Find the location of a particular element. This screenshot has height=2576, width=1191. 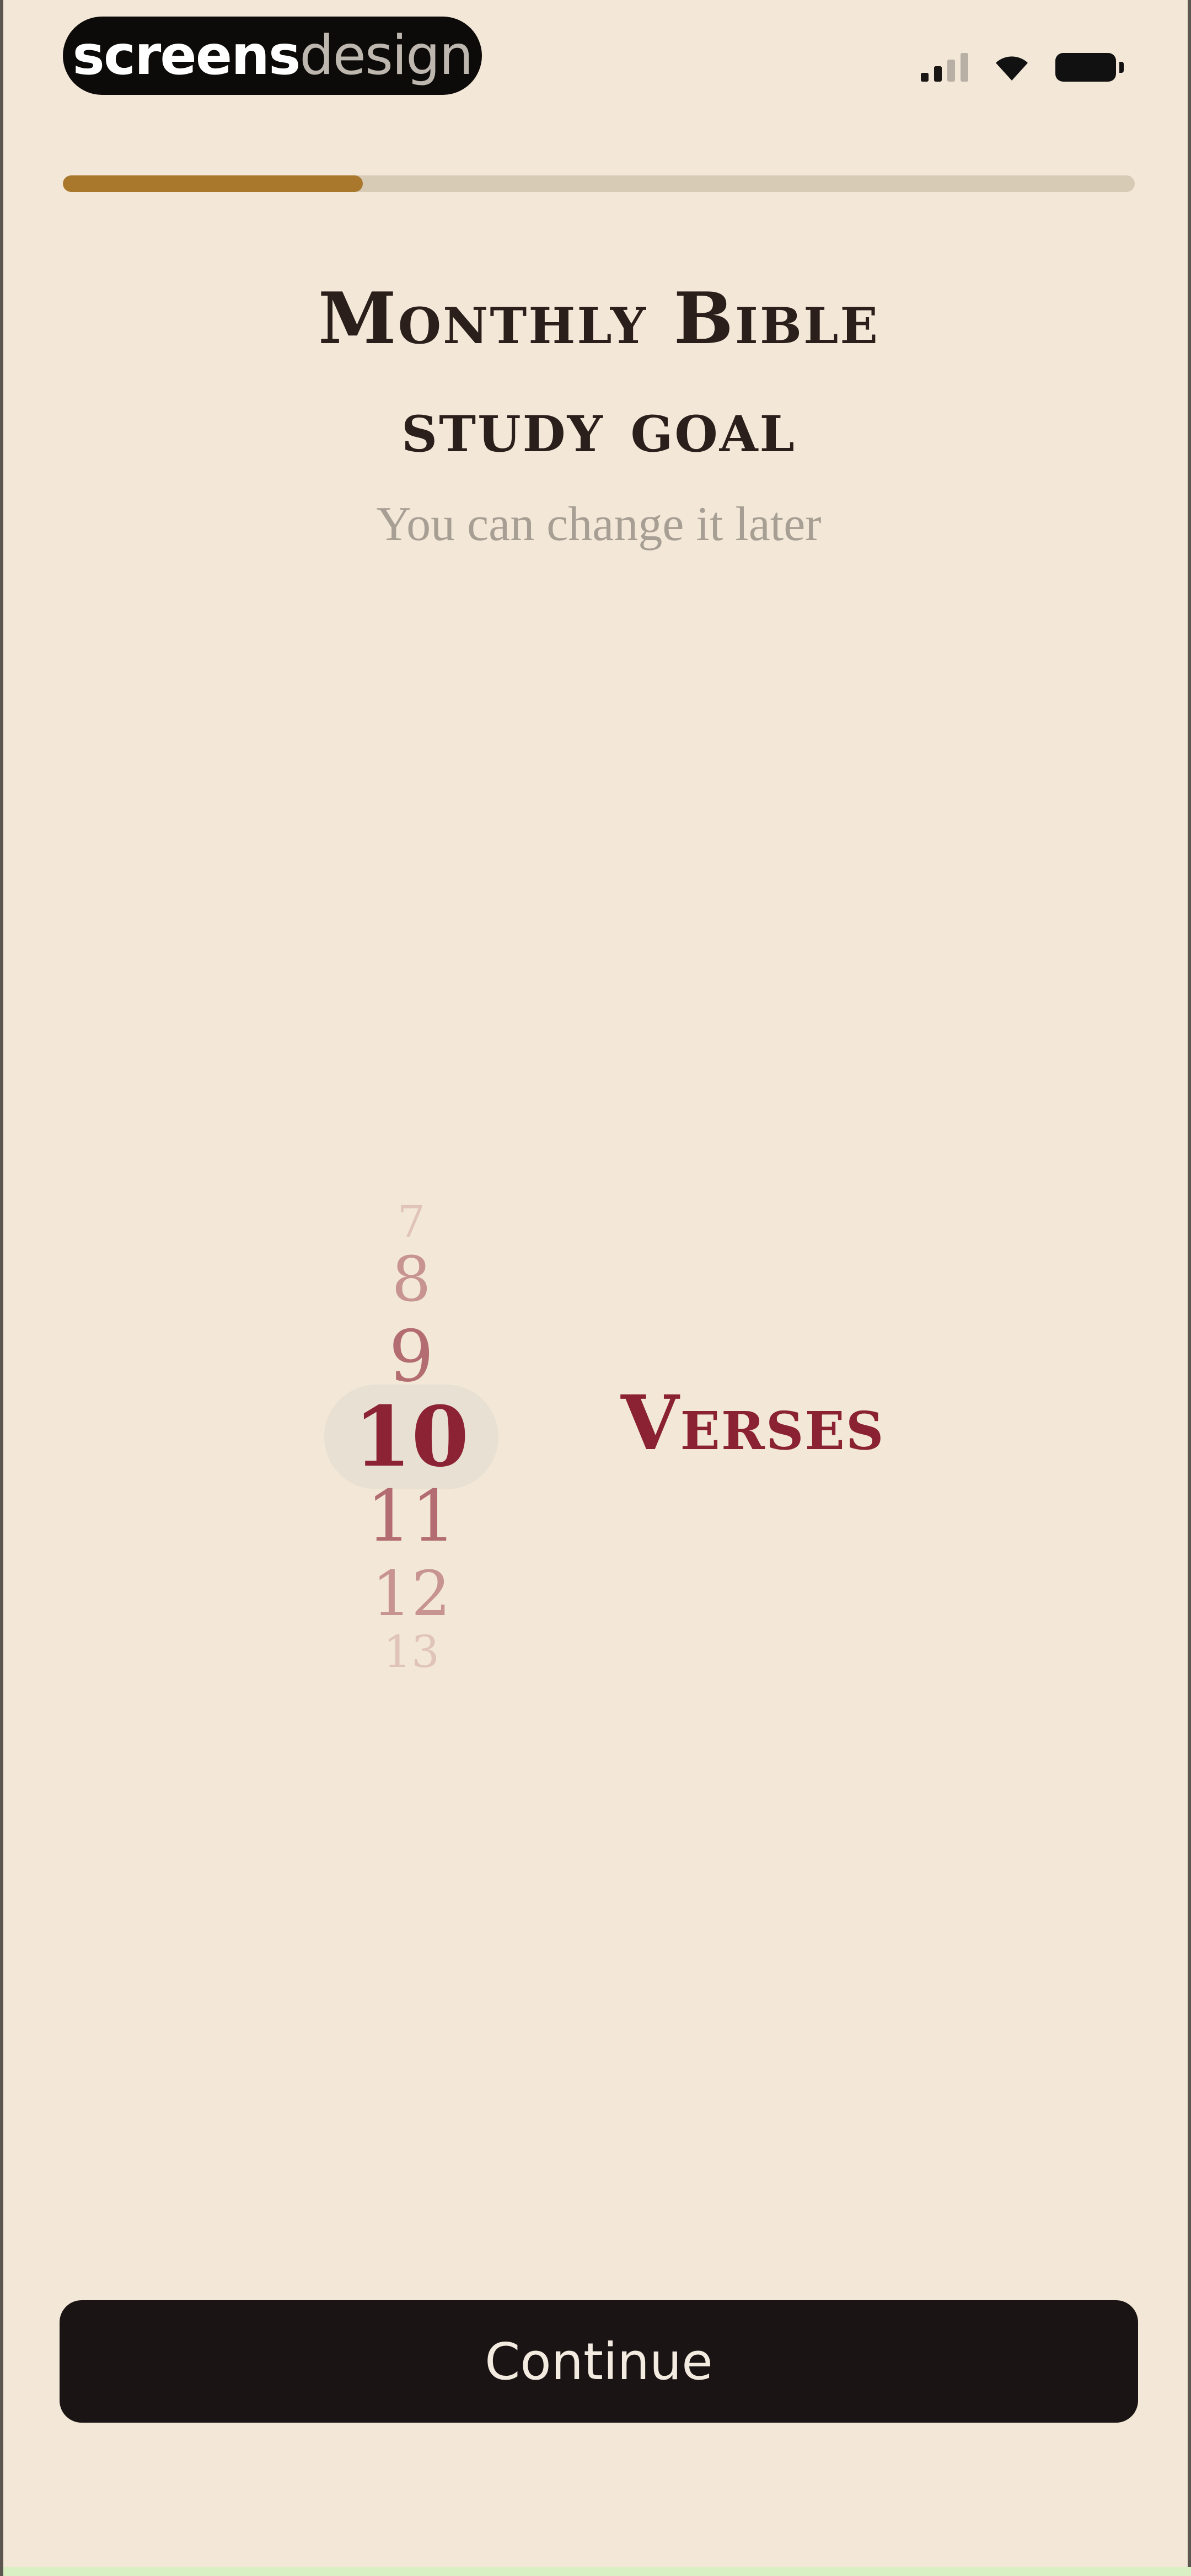

page-title: Monthly Bible study goal is located at coordinates (597, 373).